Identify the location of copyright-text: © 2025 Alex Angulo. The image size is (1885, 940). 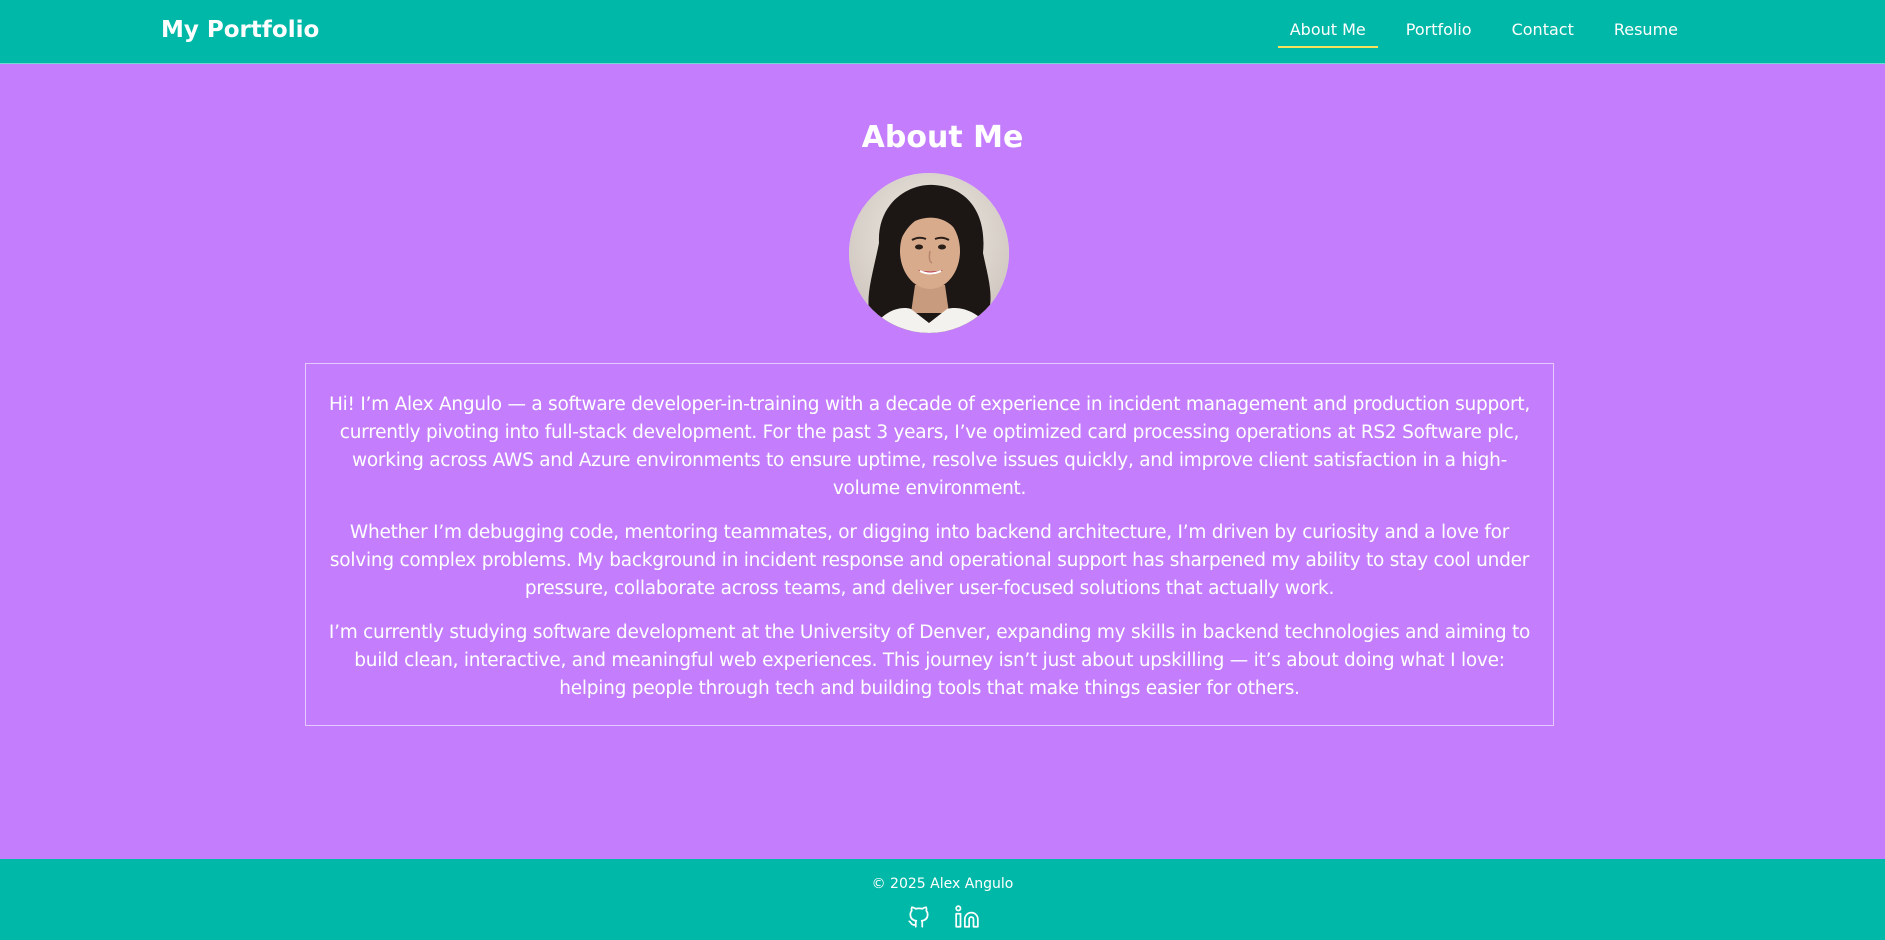
(942, 884).